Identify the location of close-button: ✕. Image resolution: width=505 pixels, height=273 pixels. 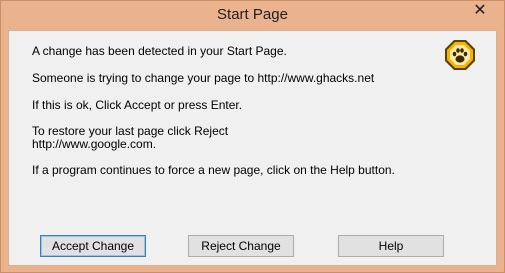
(480, 11).